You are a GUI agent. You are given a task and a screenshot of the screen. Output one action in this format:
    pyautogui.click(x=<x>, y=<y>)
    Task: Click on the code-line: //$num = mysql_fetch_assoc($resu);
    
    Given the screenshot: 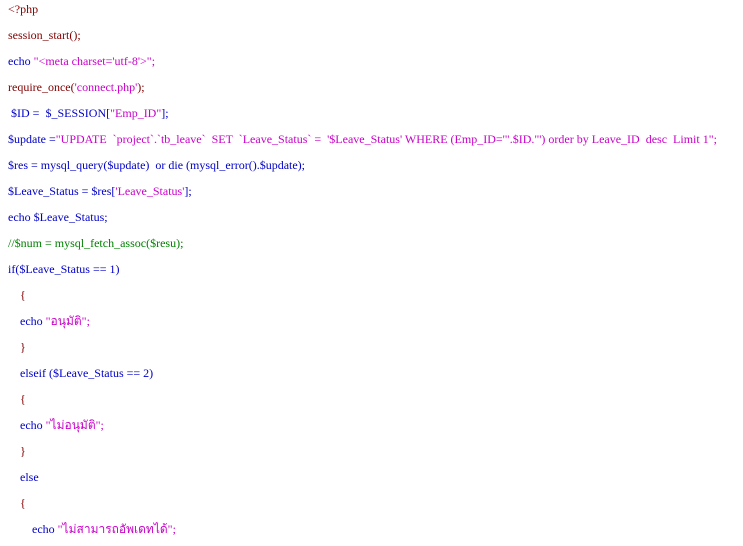 What is the action you would take?
    pyautogui.click(x=95, y=243)
    